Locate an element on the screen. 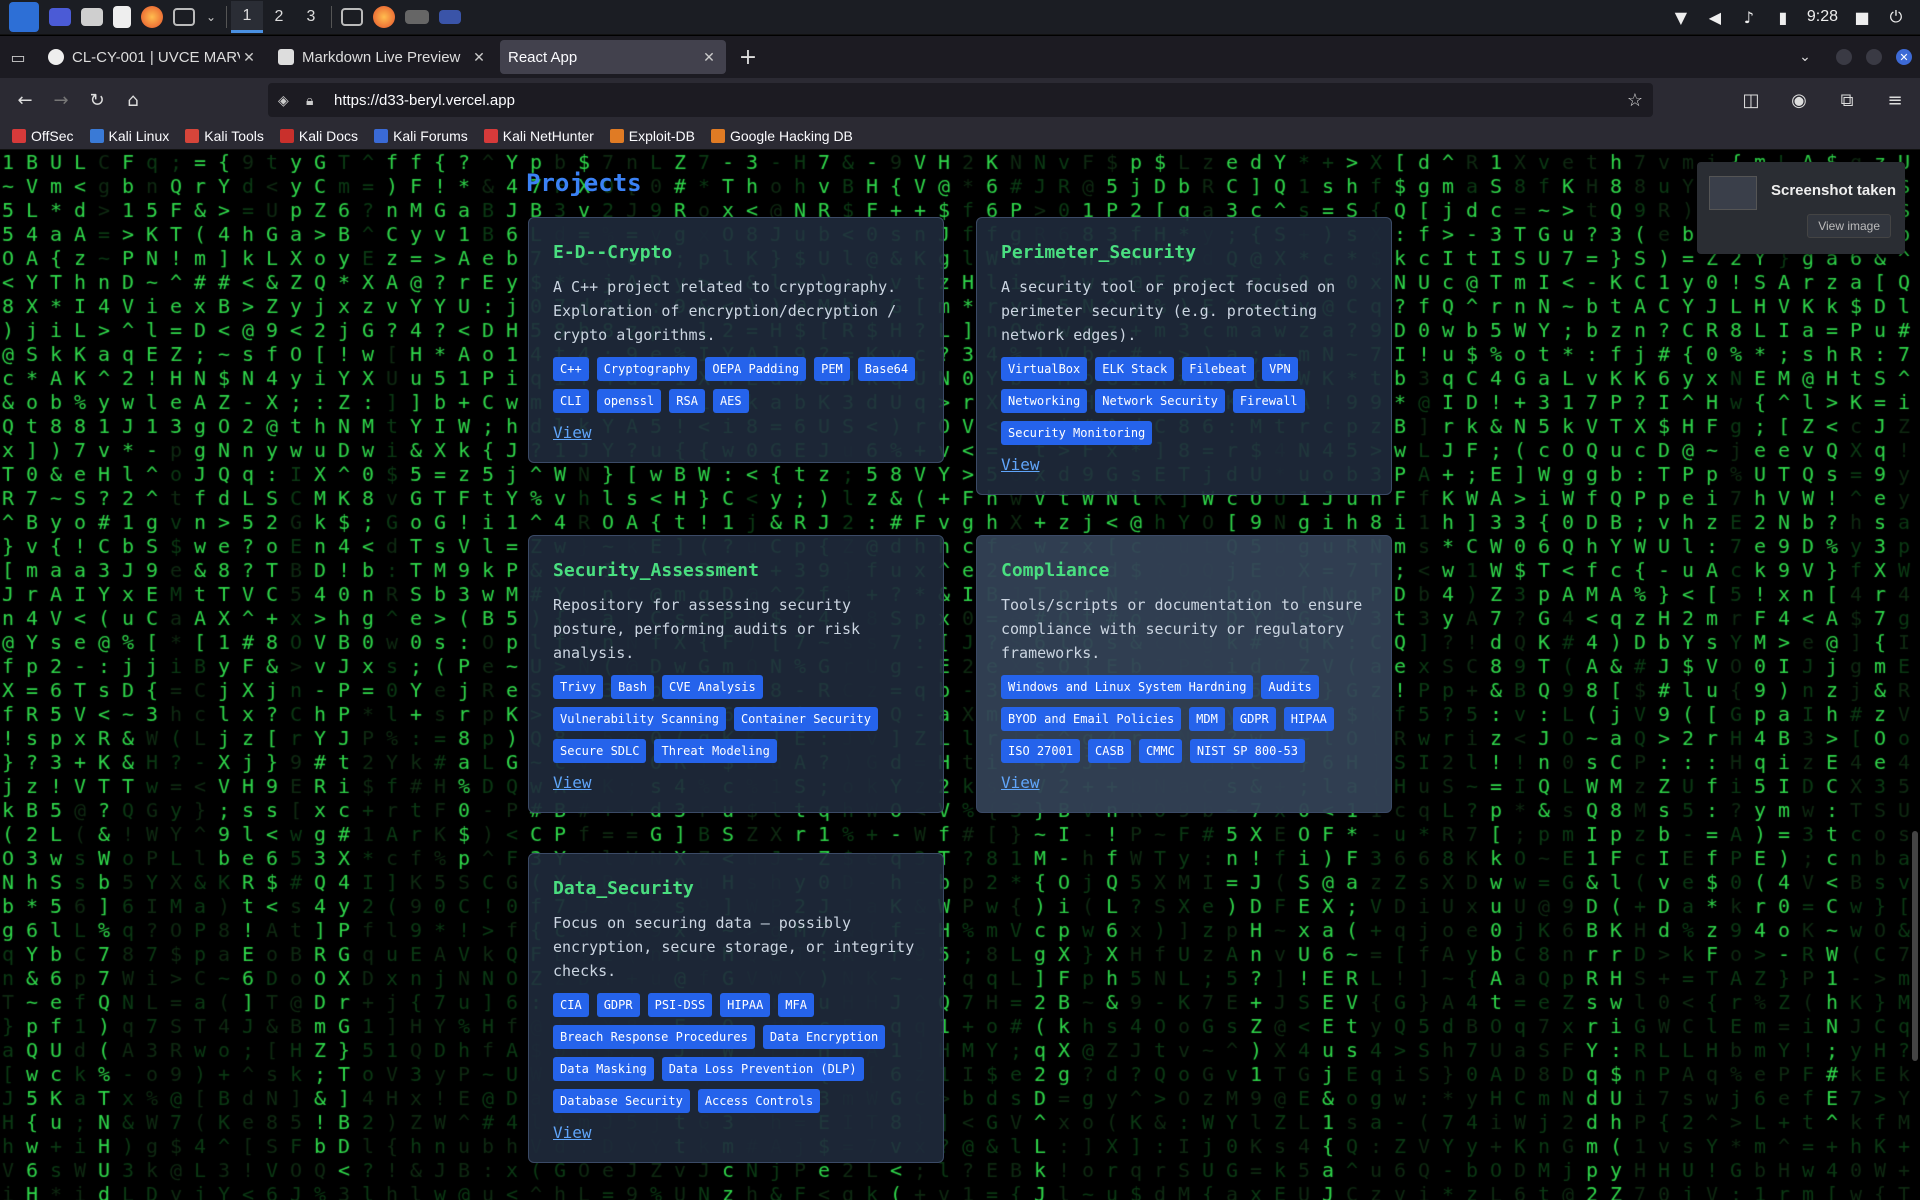 Image resolution: width=1920 pixels, height=1200 pixels. tag: Audits is located at coordinates (1290, 687).